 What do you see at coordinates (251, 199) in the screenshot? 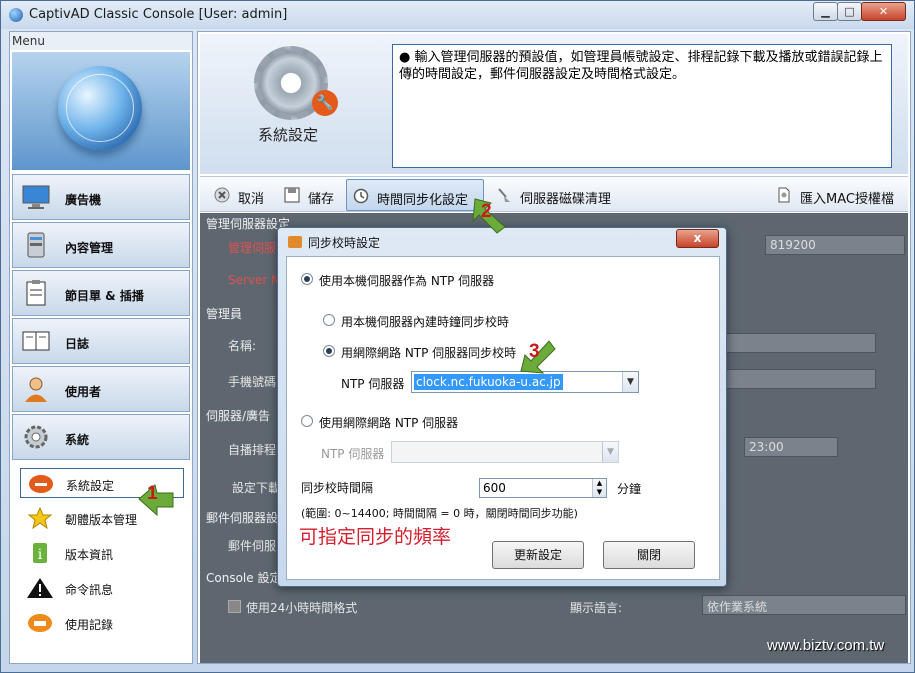
I see `cancel-label: 取消` at bounding box center [251, 199].